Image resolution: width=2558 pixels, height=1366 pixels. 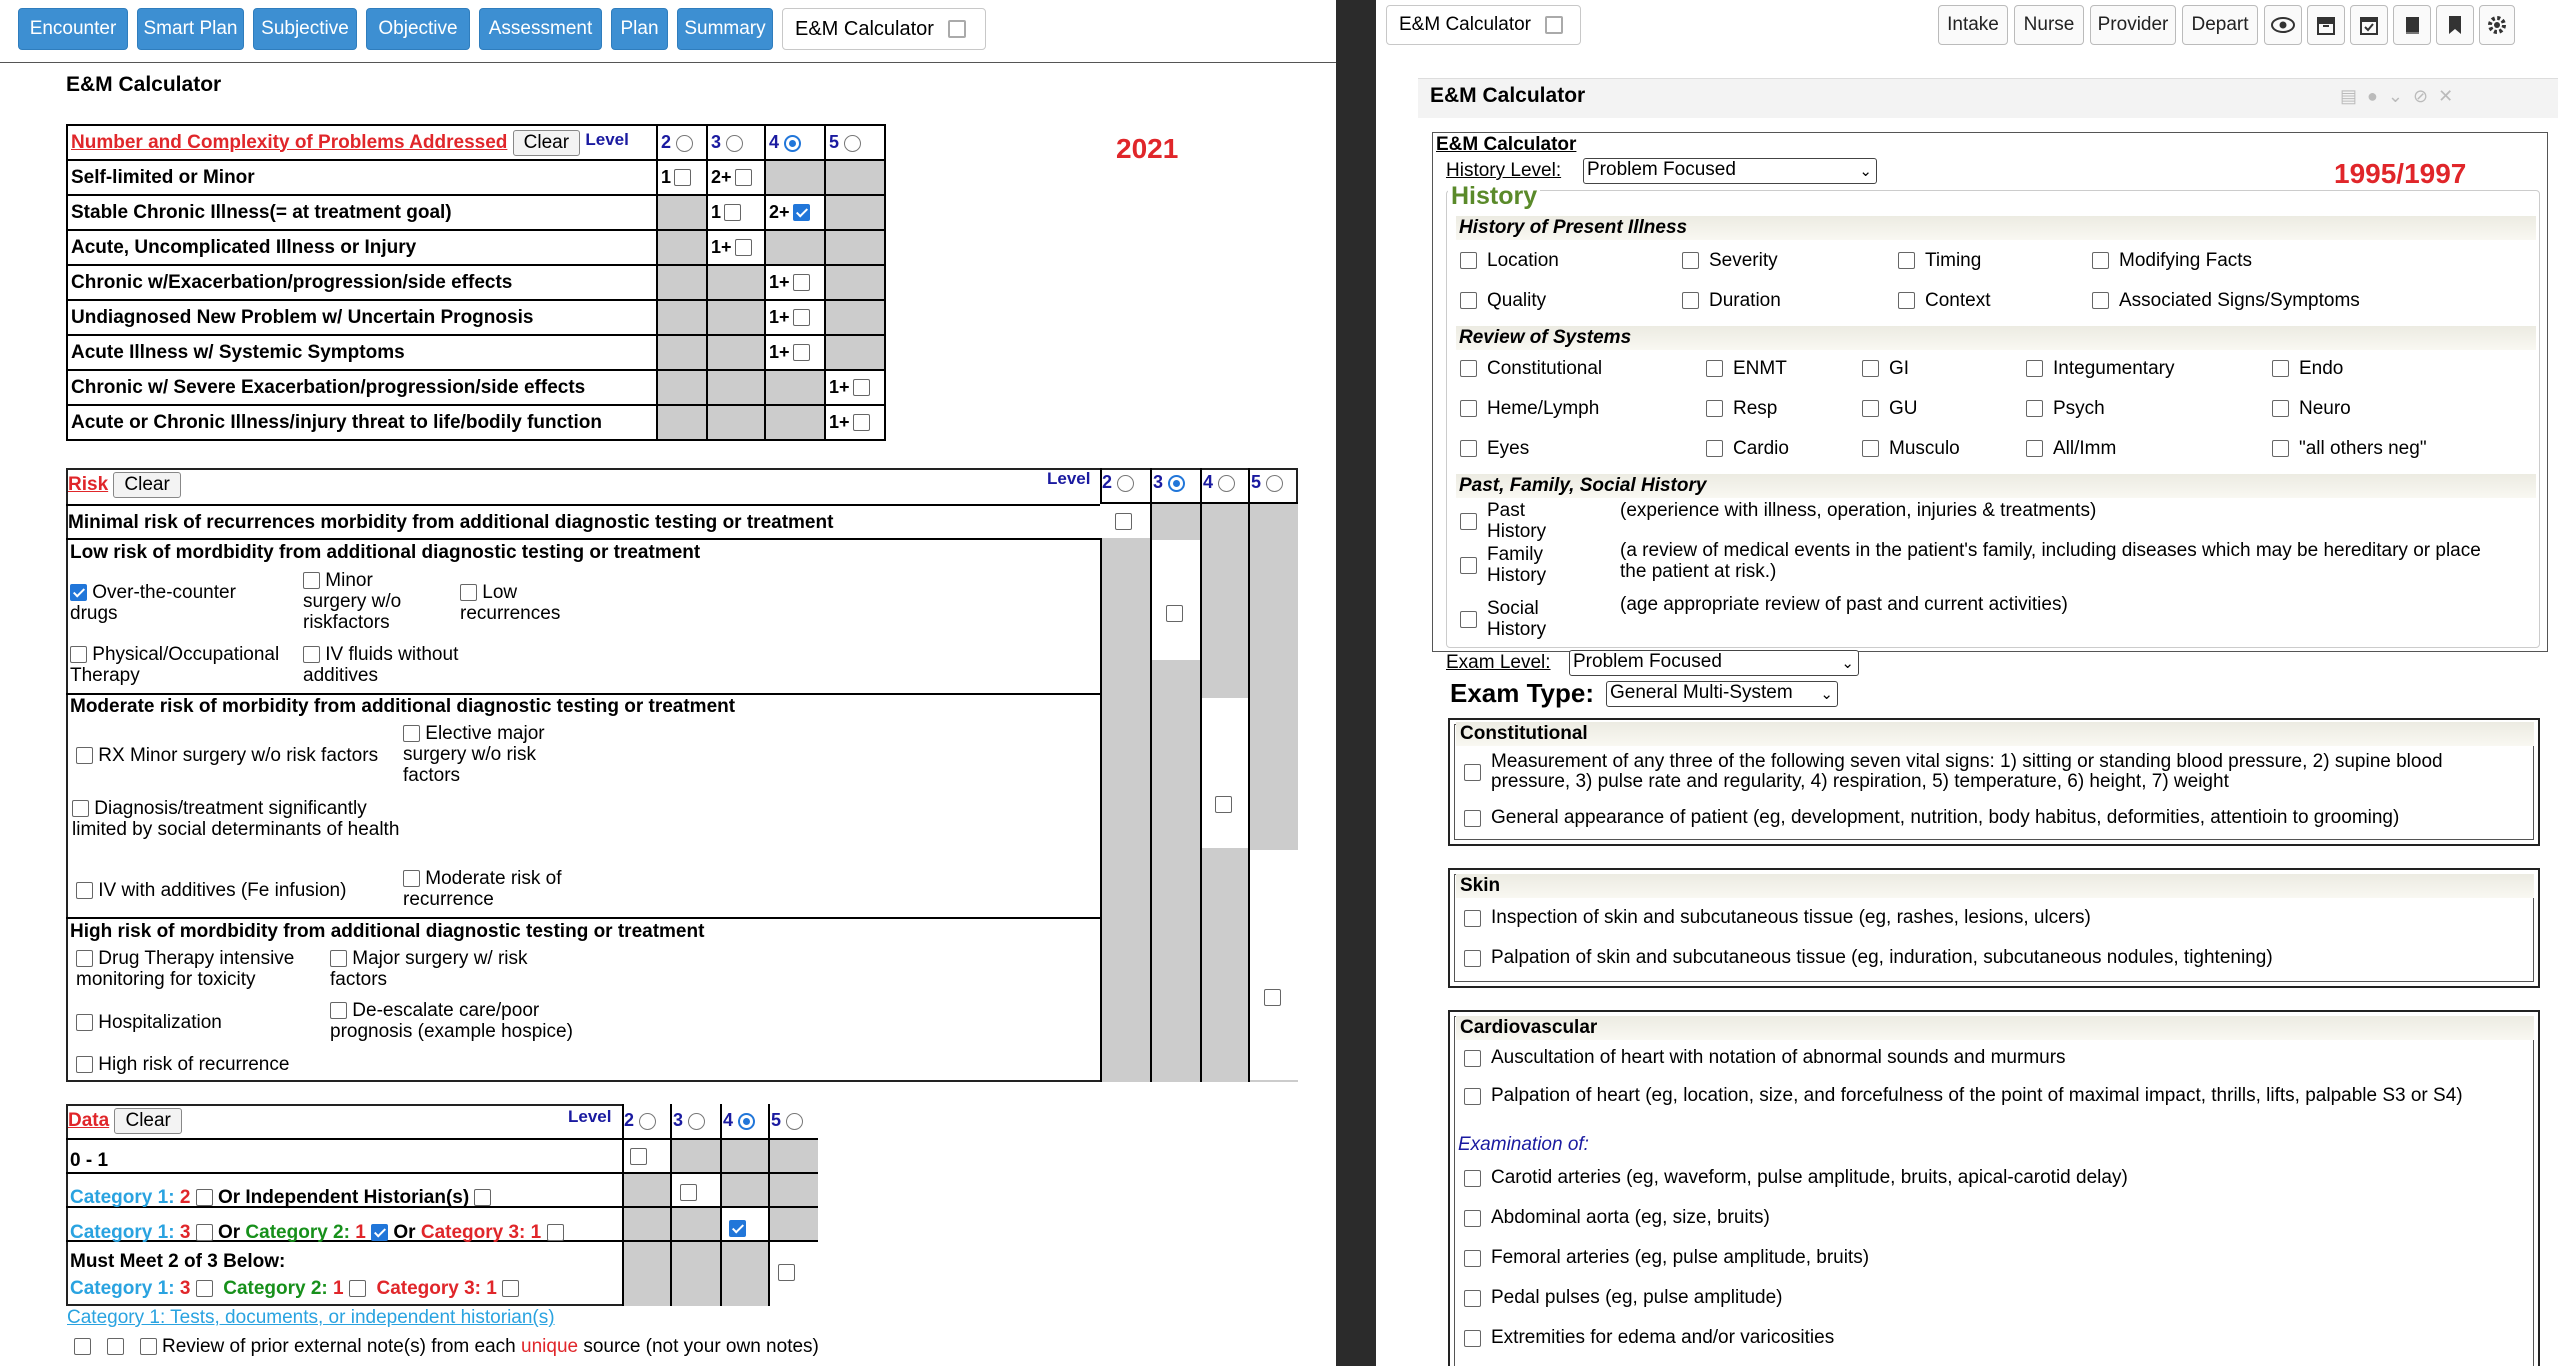 I want to click on ros-item: All/Imm, so click(x=2071, y=449).